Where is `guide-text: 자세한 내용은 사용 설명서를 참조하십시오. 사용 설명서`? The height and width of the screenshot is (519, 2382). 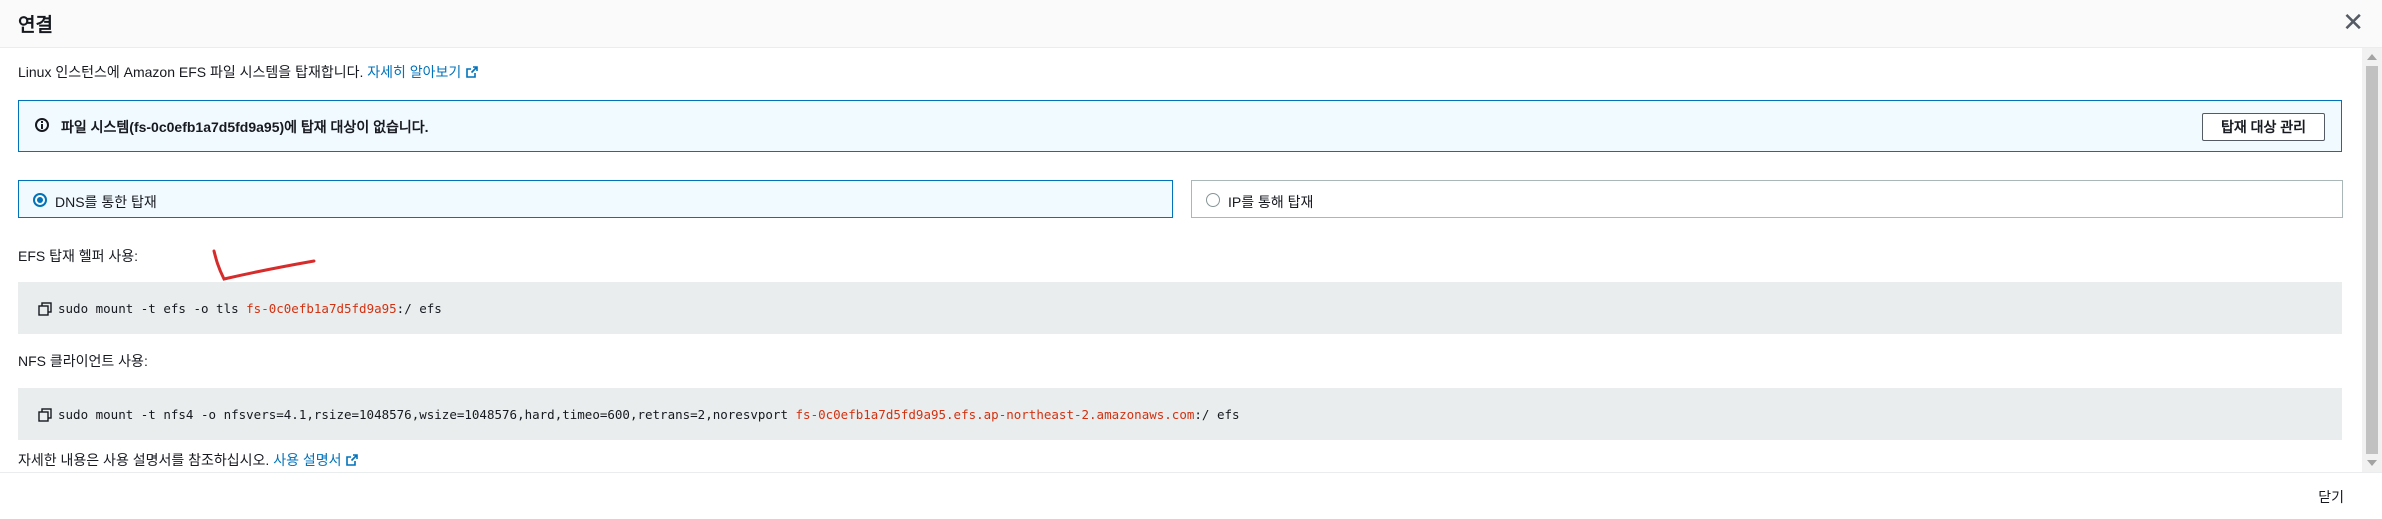 guide-text: 자세한 내용은 사용 설명서를 참조하십시오. 사용 설명서 is located at coordinates (188, 460).